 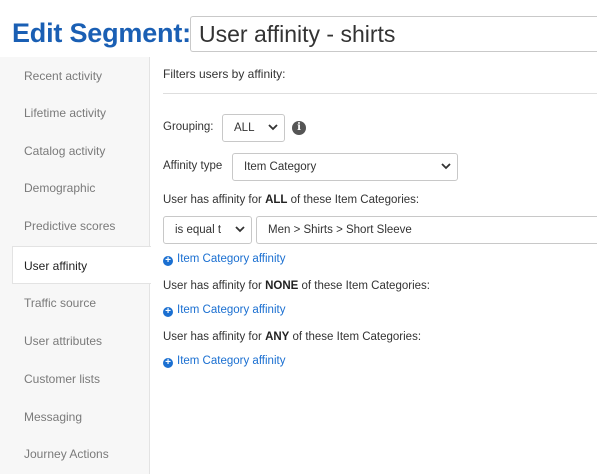 What do you see at coordinates (75, 417) in the screenshot?
I see `sidebar-item-messaging: Messaging` at bounding box center [75, 417].